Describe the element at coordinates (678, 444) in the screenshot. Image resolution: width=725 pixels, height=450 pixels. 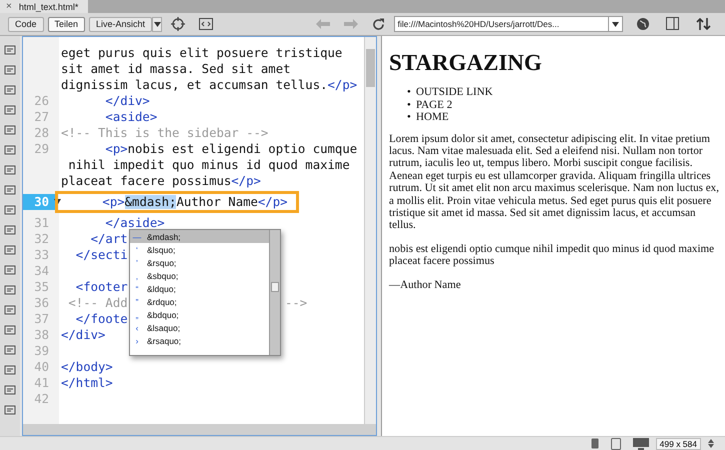
I see `viewport-size-field: 499 x 584` at that location.